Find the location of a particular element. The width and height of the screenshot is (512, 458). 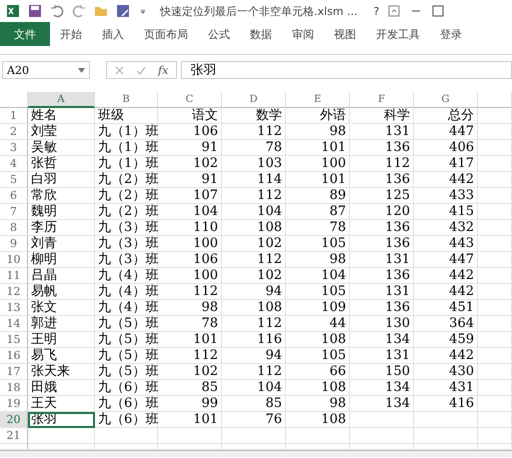

table-cell: 44 is located at coordinates (318, 324).